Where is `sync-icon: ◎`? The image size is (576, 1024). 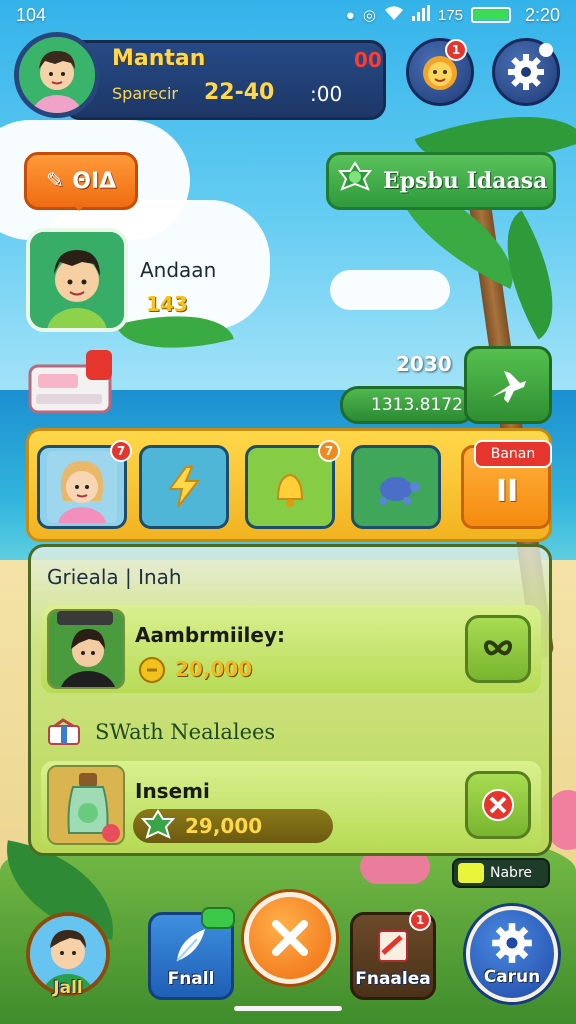
sync-icon: ◎ is located at coordinates (369, 15).